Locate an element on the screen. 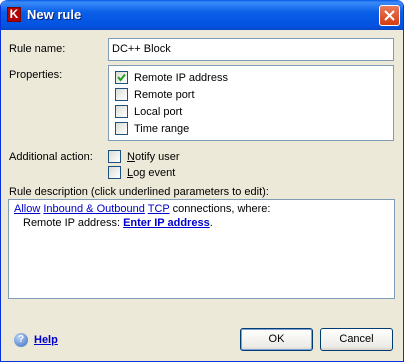  property-time-range: Time range is located at coordinates (152, 128).